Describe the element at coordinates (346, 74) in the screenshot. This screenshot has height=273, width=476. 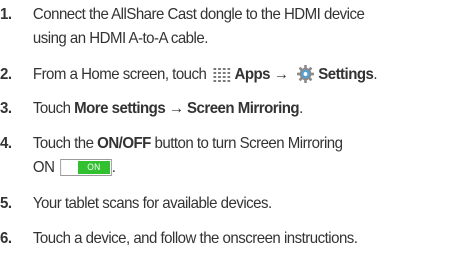
I see `settings-label: Settings` at that location.